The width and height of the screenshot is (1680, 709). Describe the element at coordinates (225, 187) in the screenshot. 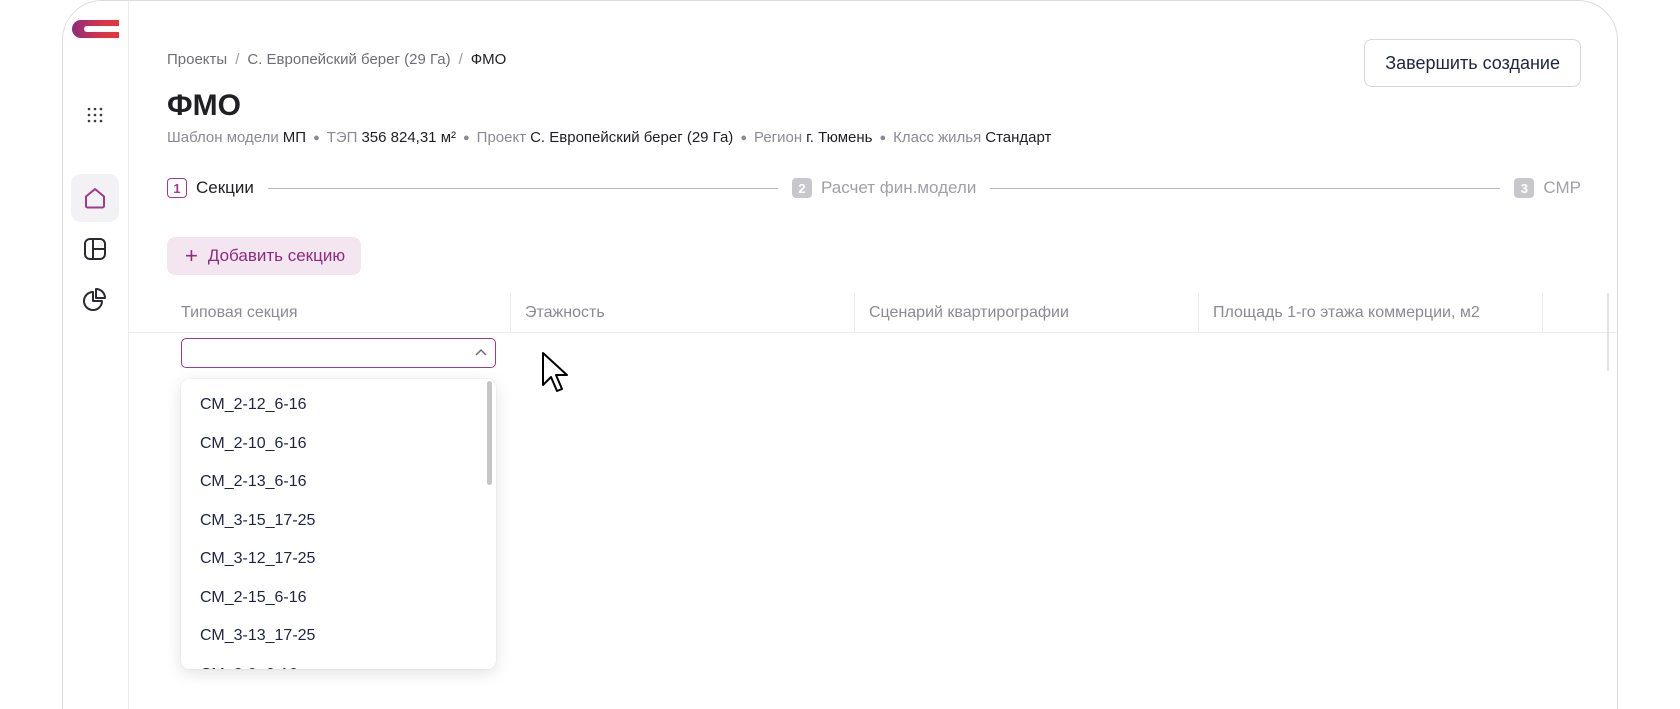

I see `step-label: Секции` at that location.